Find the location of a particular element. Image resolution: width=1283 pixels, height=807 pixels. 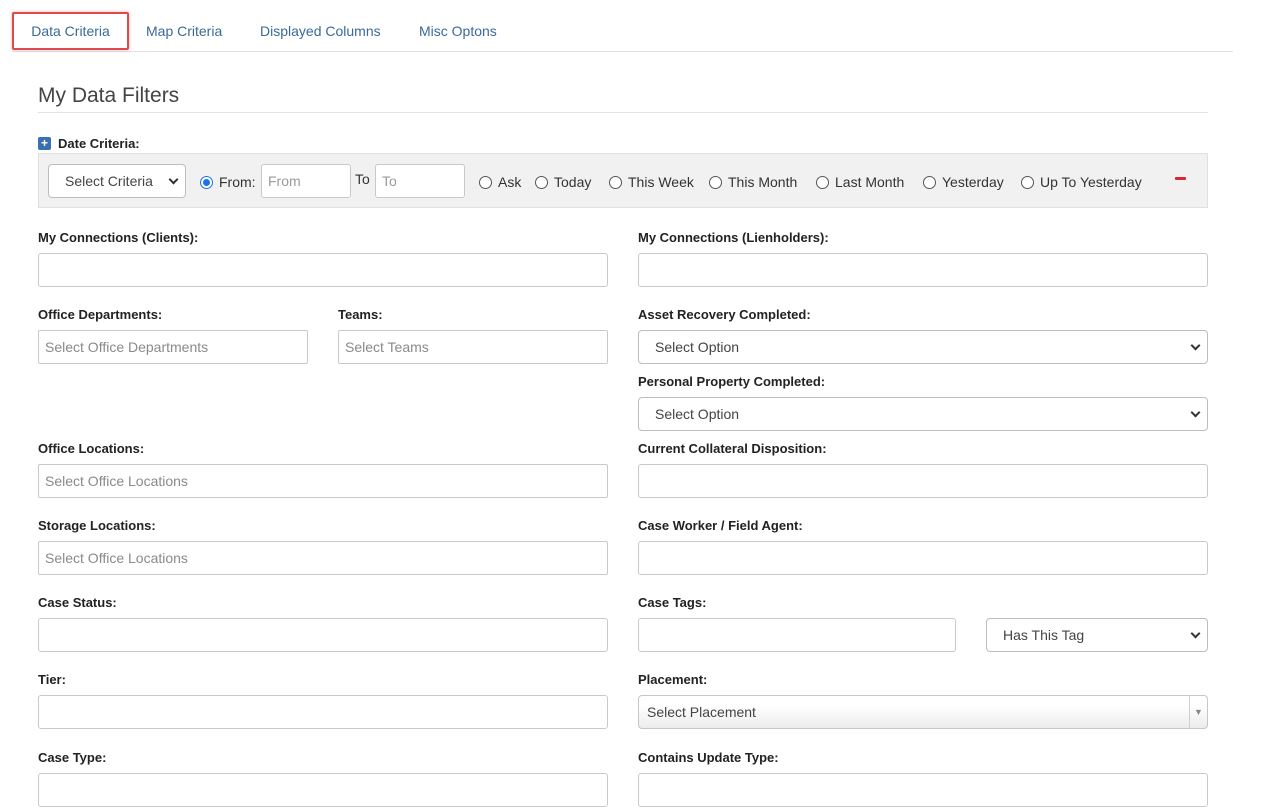

radio-last-month-button is located at coordinates (822, 182).